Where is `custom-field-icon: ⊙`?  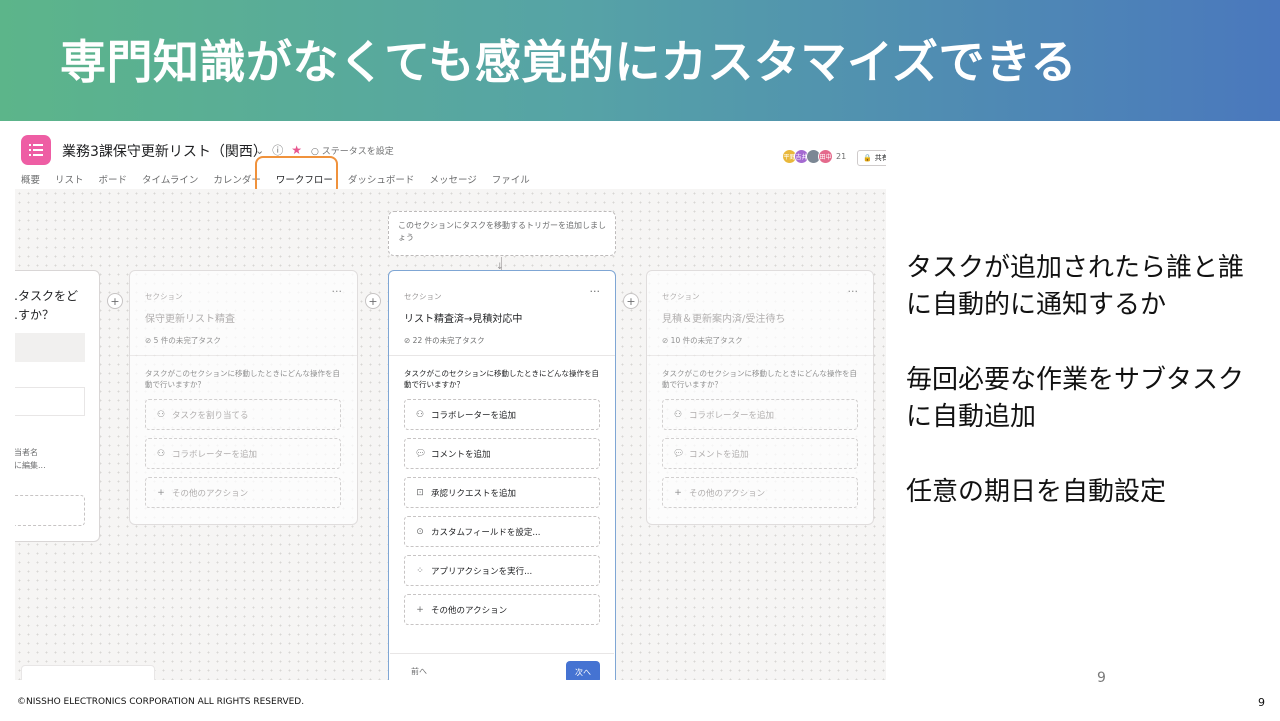 custom-field-icon: ⊙ is located at coordinates (420, 531).